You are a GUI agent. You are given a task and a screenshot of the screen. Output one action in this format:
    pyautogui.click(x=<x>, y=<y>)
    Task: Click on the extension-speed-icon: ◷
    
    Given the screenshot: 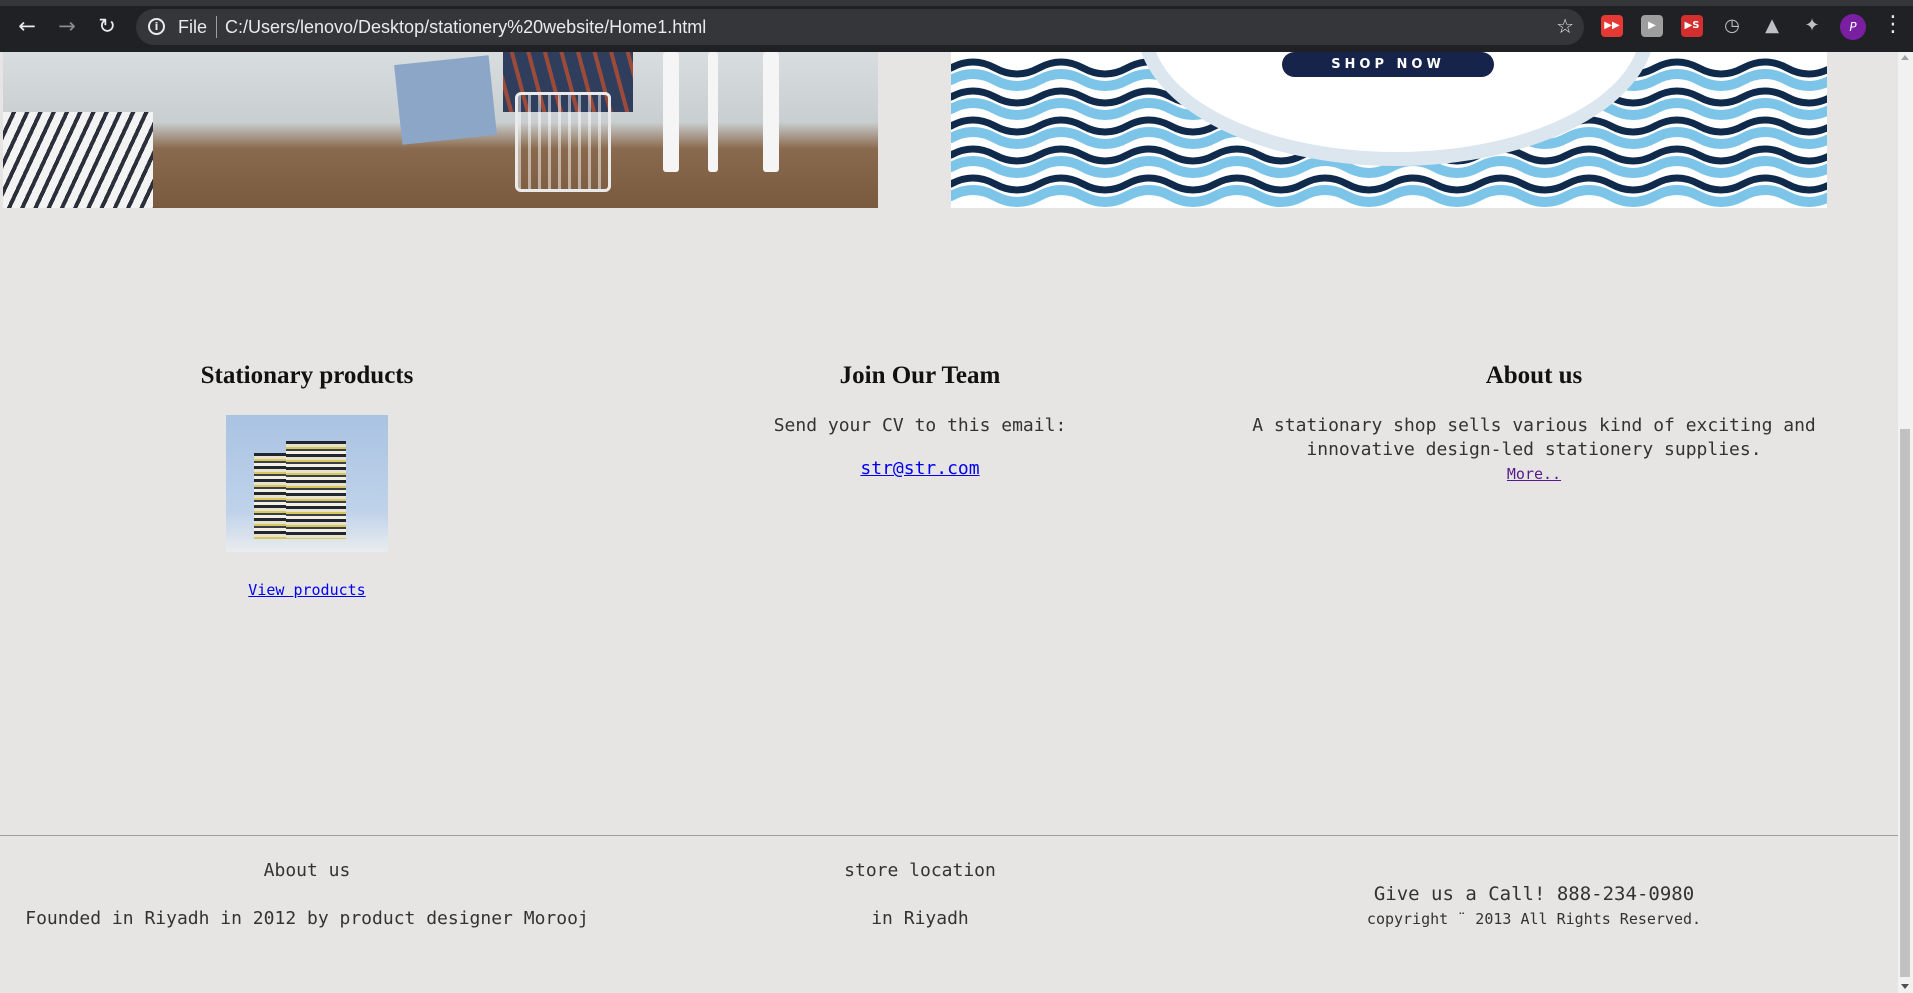 What is the action you would take?
    pyautogui.click(x=1732, y=26)
    